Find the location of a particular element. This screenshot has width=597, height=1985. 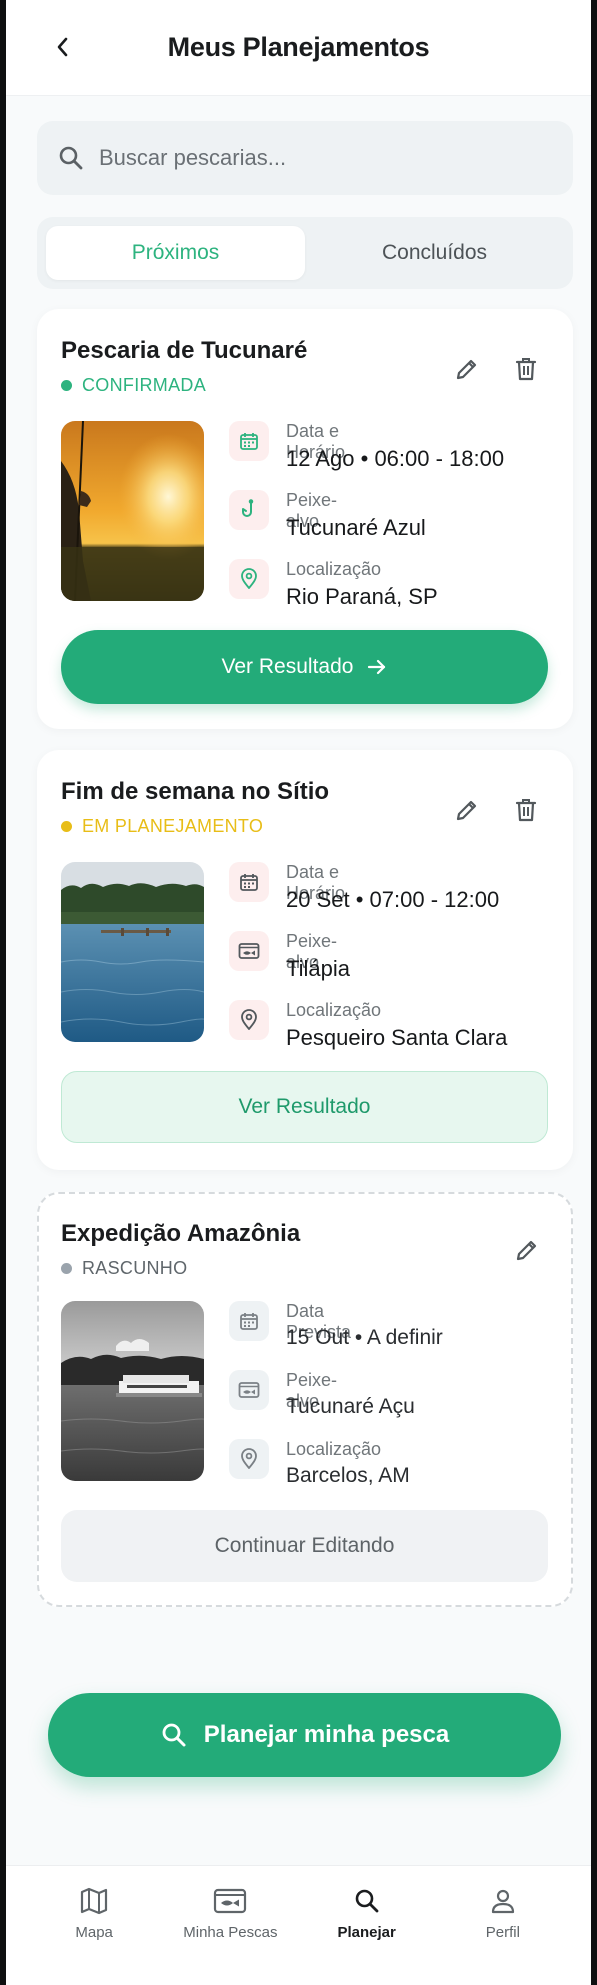

card-title: Pescaria de Tucunaré is located at coordinates (184, 350).